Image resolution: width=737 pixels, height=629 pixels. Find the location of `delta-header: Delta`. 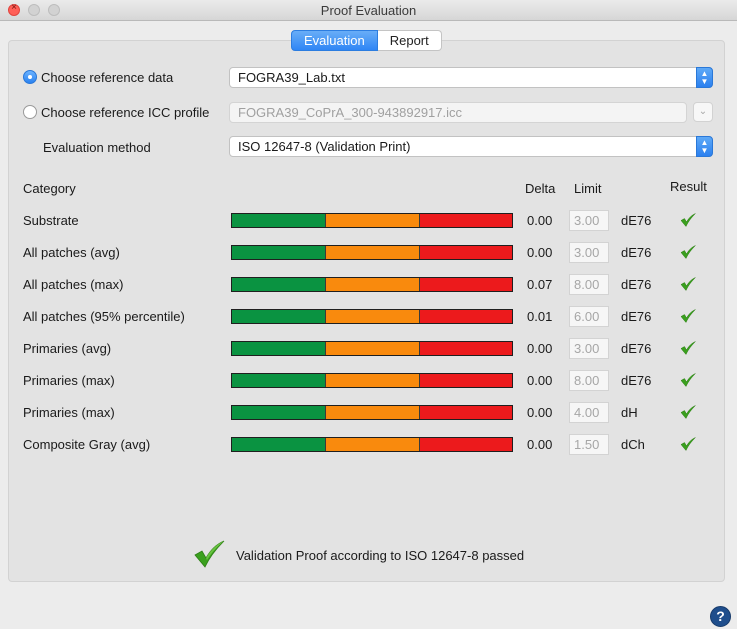

delta-header: Delta is located at coordinates (540, 188).